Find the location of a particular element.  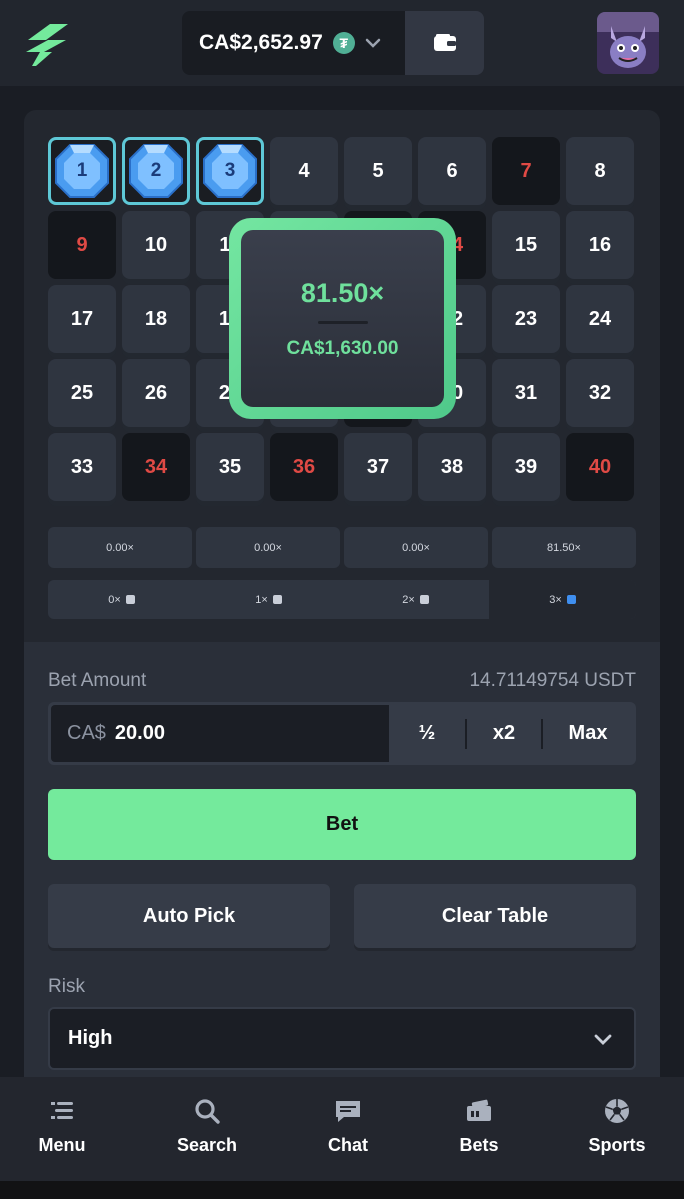

balance-selector: CA$2,652.97 ₮ is located at coordinates (294, 43).